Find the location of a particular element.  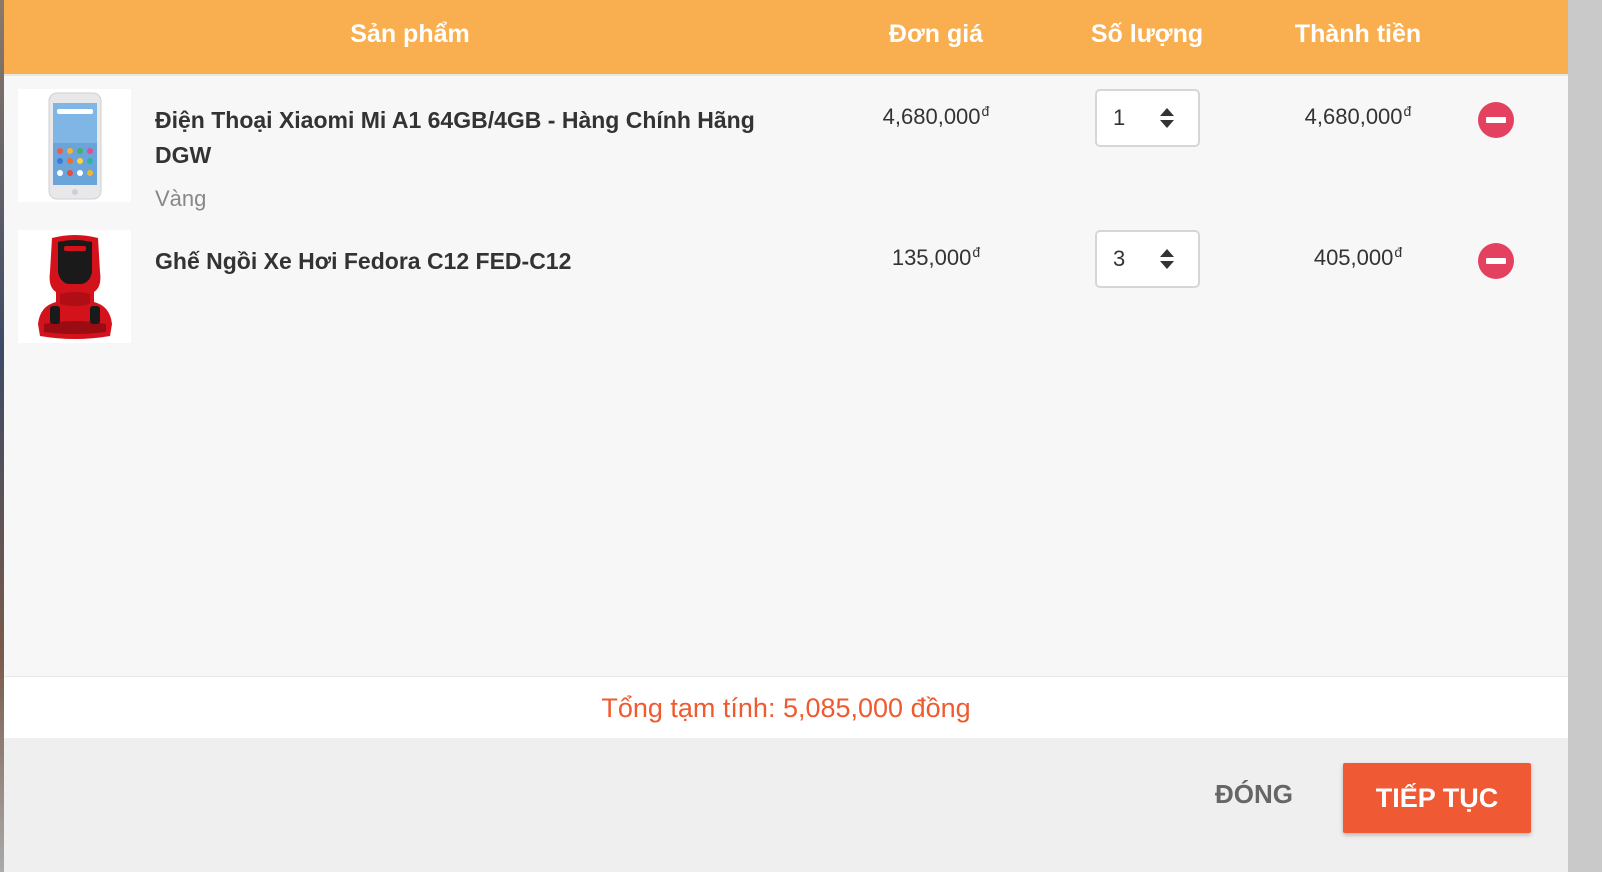

line-total-value: 405,000 is located at coordinates (1353, 257).